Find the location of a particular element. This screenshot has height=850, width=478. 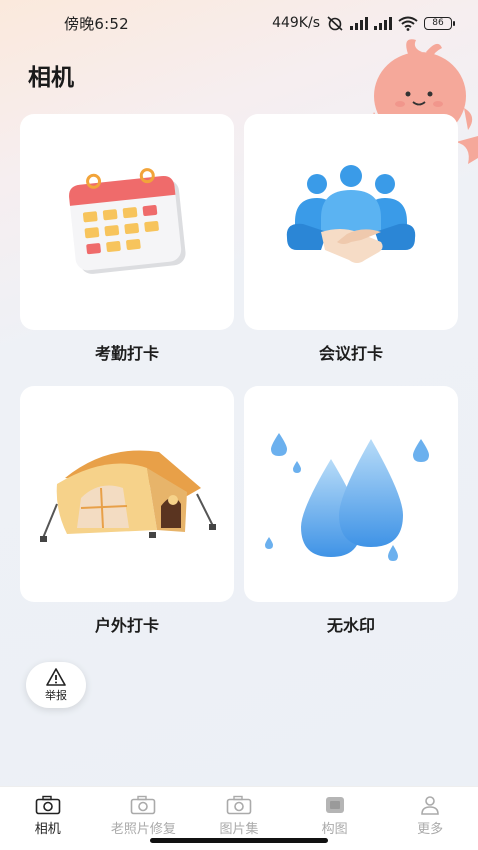

card-outdoor-label: 户外打卡 is located at coordinates (126, 625).